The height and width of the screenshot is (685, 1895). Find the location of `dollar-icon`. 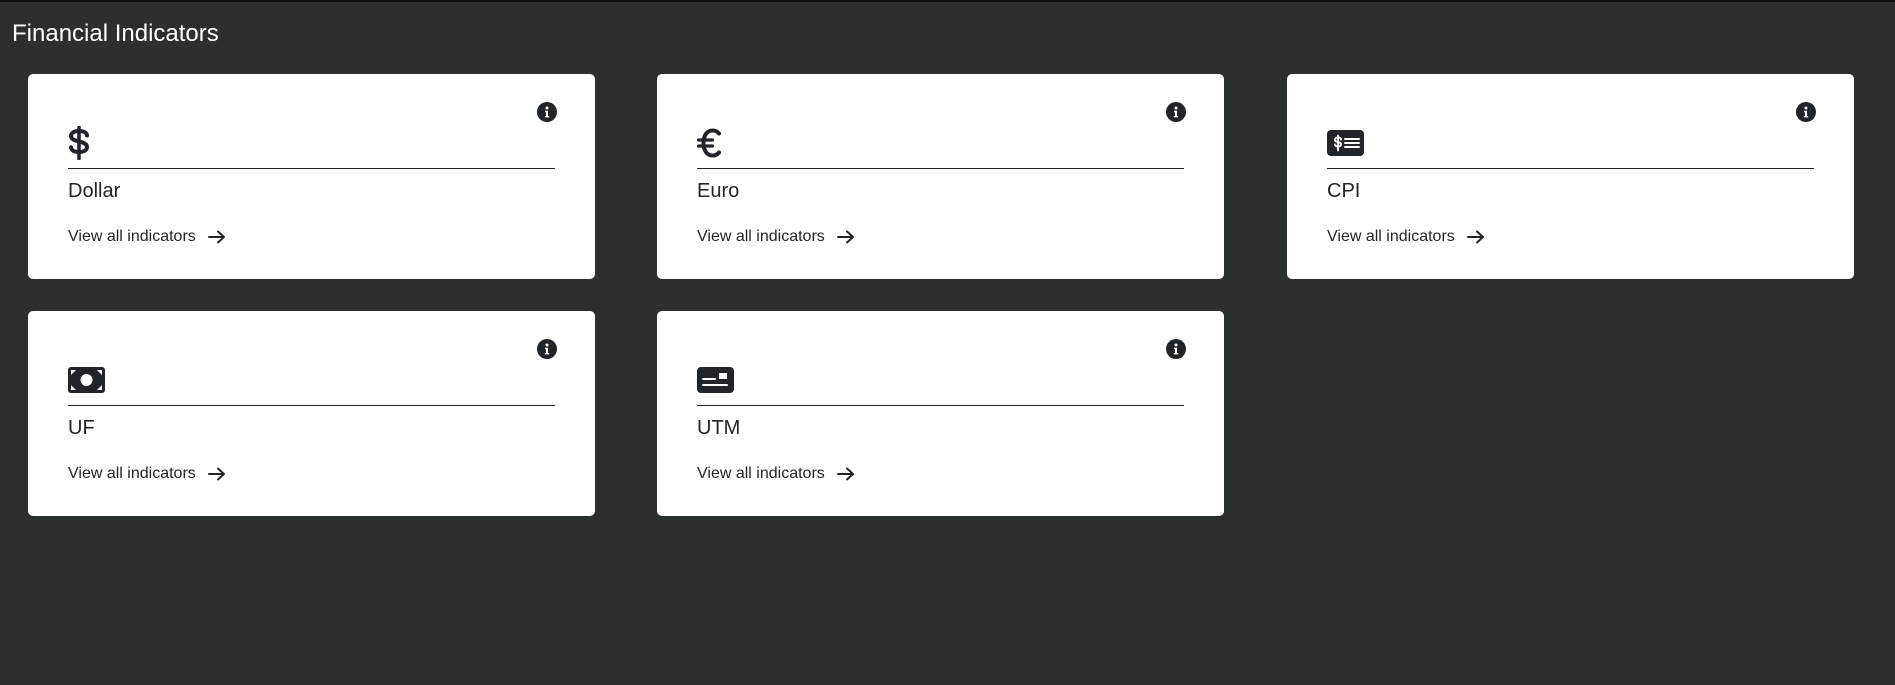

dollar-icon is located at coordinates (79, 143).